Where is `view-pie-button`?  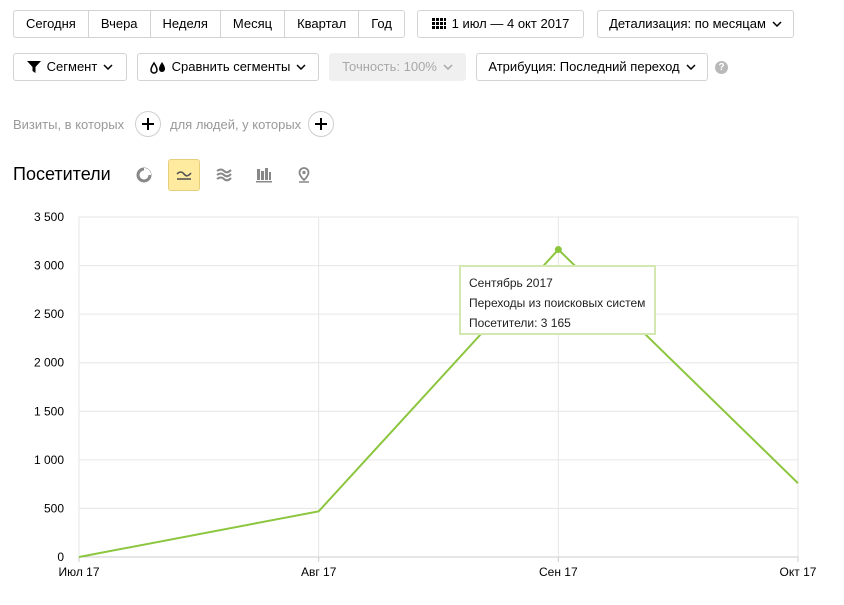
view-pie-button is located at coordinates (144, 175).